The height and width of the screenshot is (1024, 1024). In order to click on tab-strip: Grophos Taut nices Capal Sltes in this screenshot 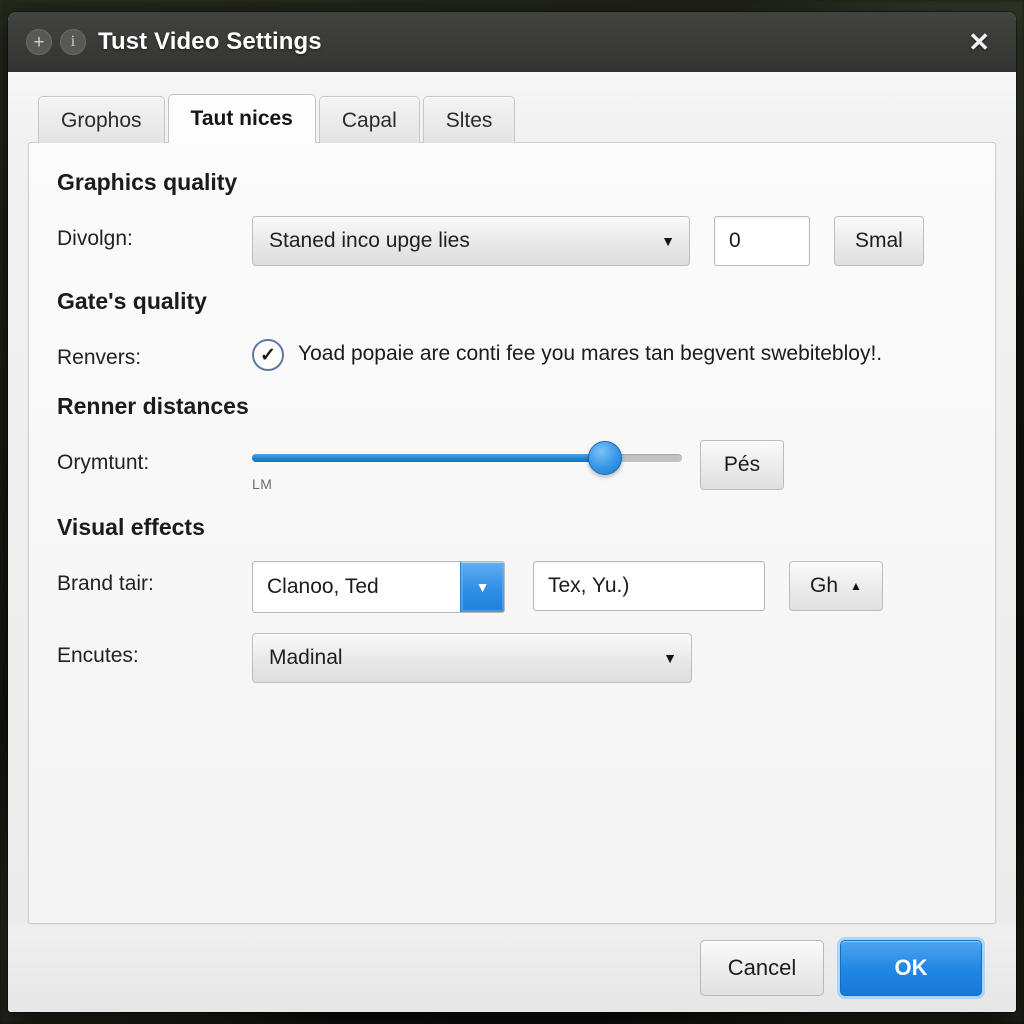, I will do `click(512, 119)`.